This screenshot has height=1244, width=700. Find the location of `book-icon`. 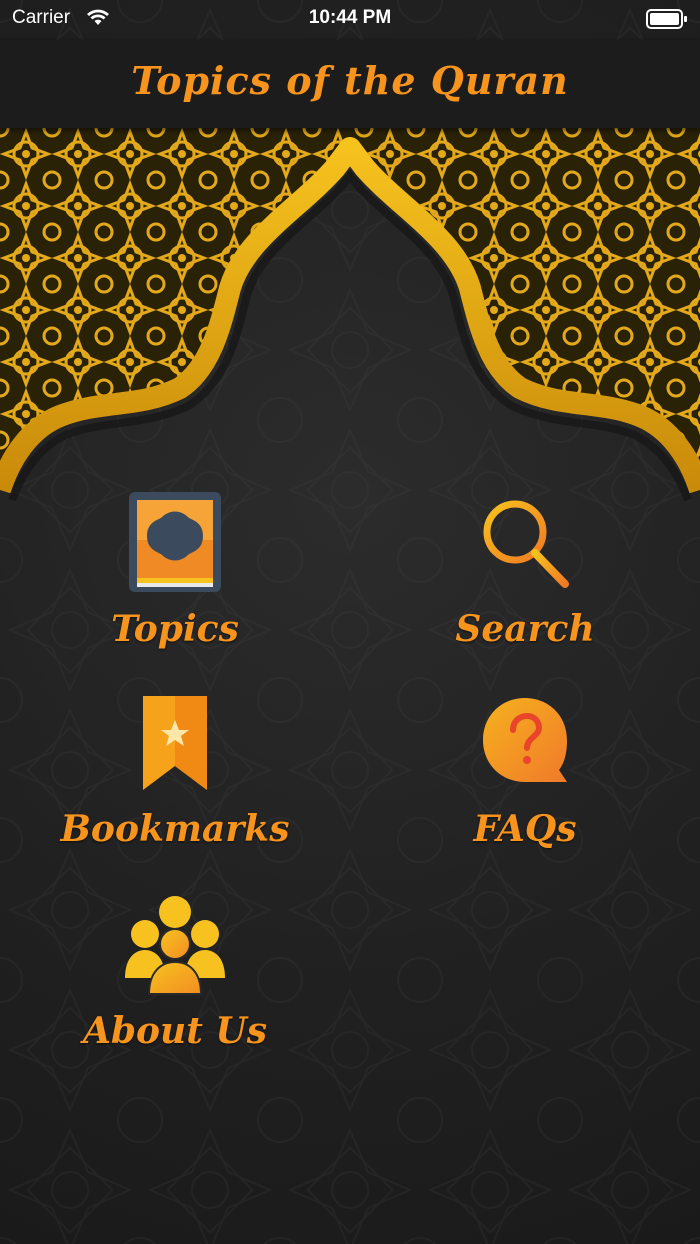

book-icon is located at coordinates (175, 542).